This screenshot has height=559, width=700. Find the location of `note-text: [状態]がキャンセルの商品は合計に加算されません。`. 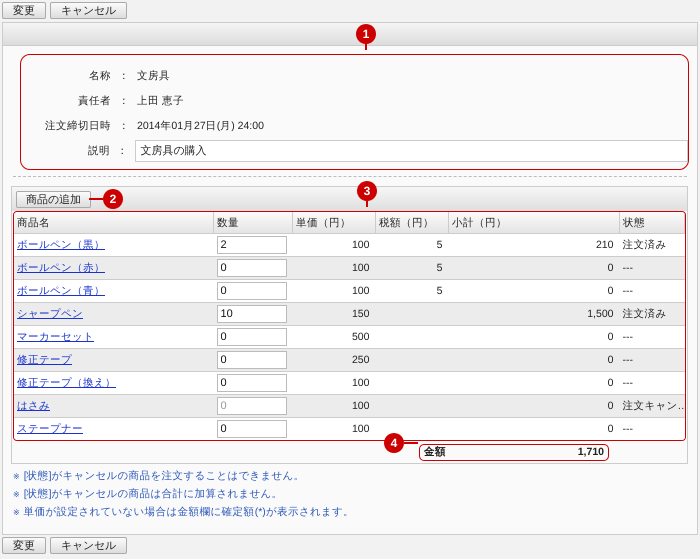

note-text: [状態]がキャンセルの商品は合計に加算されません。 is located at coordinates (153, 494).